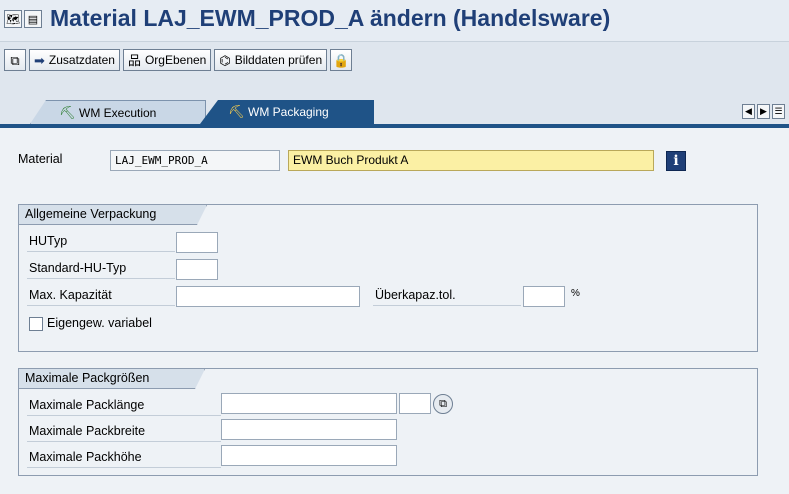 This screenshot has height=494, width=789. I want to click on material-label: Material, so click(40, 159).